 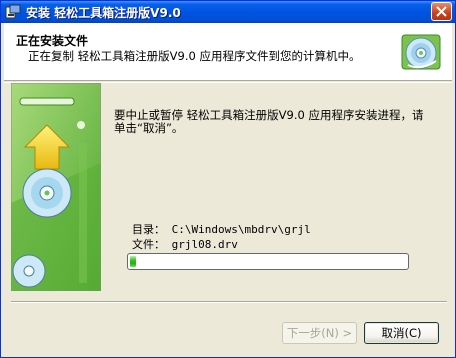 I want to click on header-description: 正在复制 轻松工具箱注册版V9.0 应用程序文件到您的计算机中。, so click(x=194, y=56).